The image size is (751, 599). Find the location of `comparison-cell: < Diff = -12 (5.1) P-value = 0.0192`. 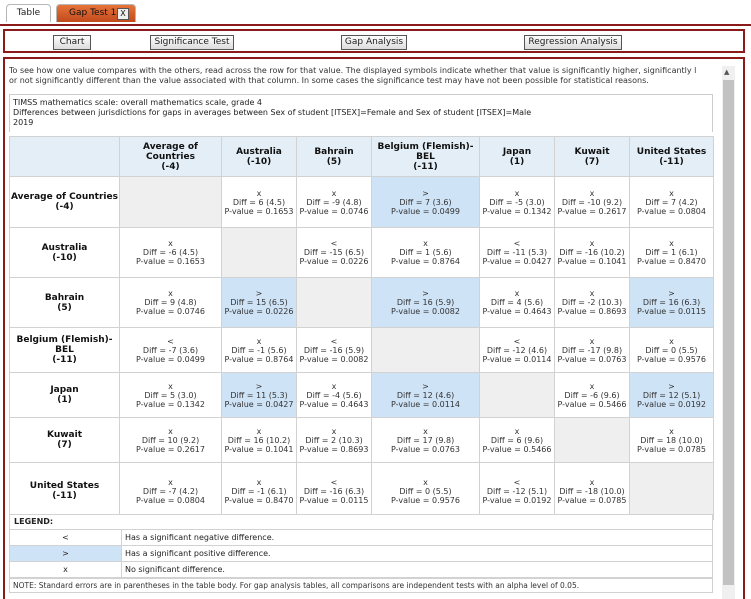

comparison-cell: < Diff = -12 (5.1) P-value = 0.0192 is located at coordinates (517, 491).